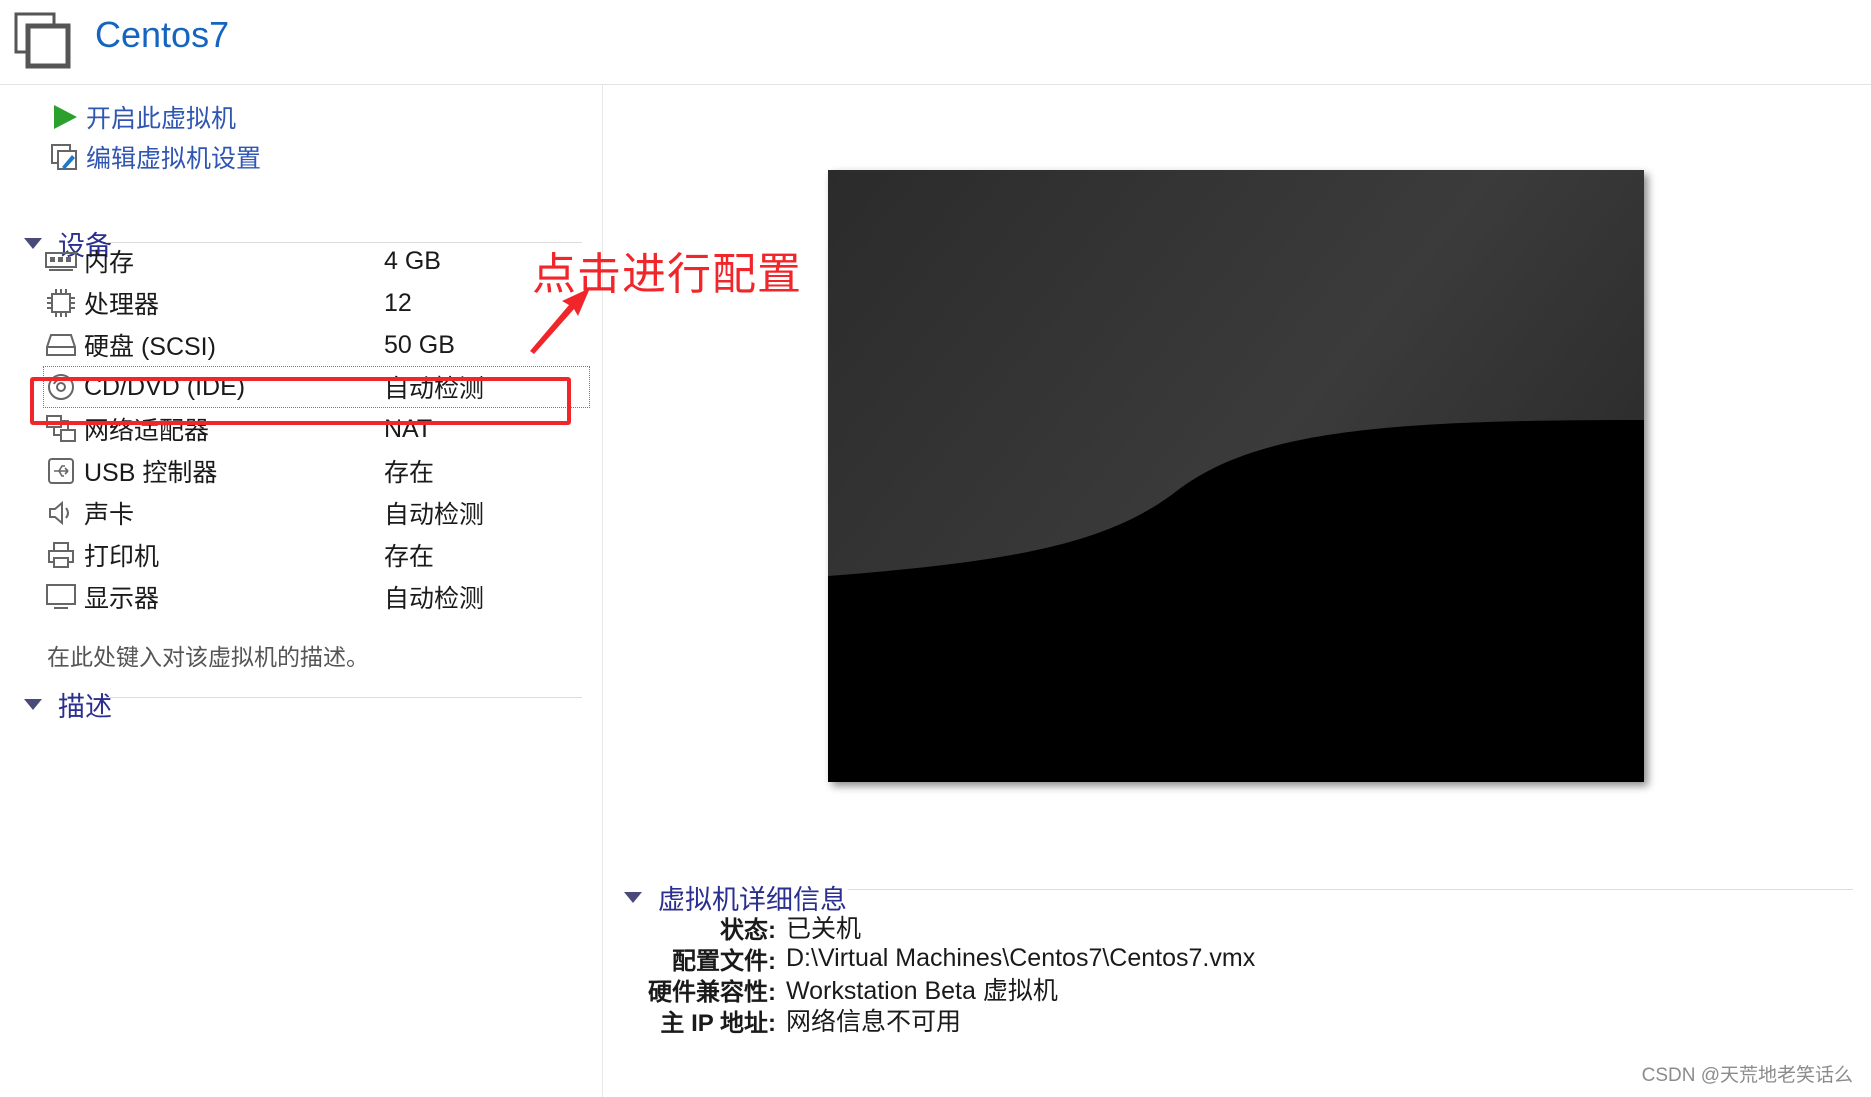 Image resolution: width=1871 pixels, height=1097 pixels. What do you see at coordinates (874, 1022) in the screenshot?
I see `detail-value: 网络信息不可用` at bounding box center [874, 1022].